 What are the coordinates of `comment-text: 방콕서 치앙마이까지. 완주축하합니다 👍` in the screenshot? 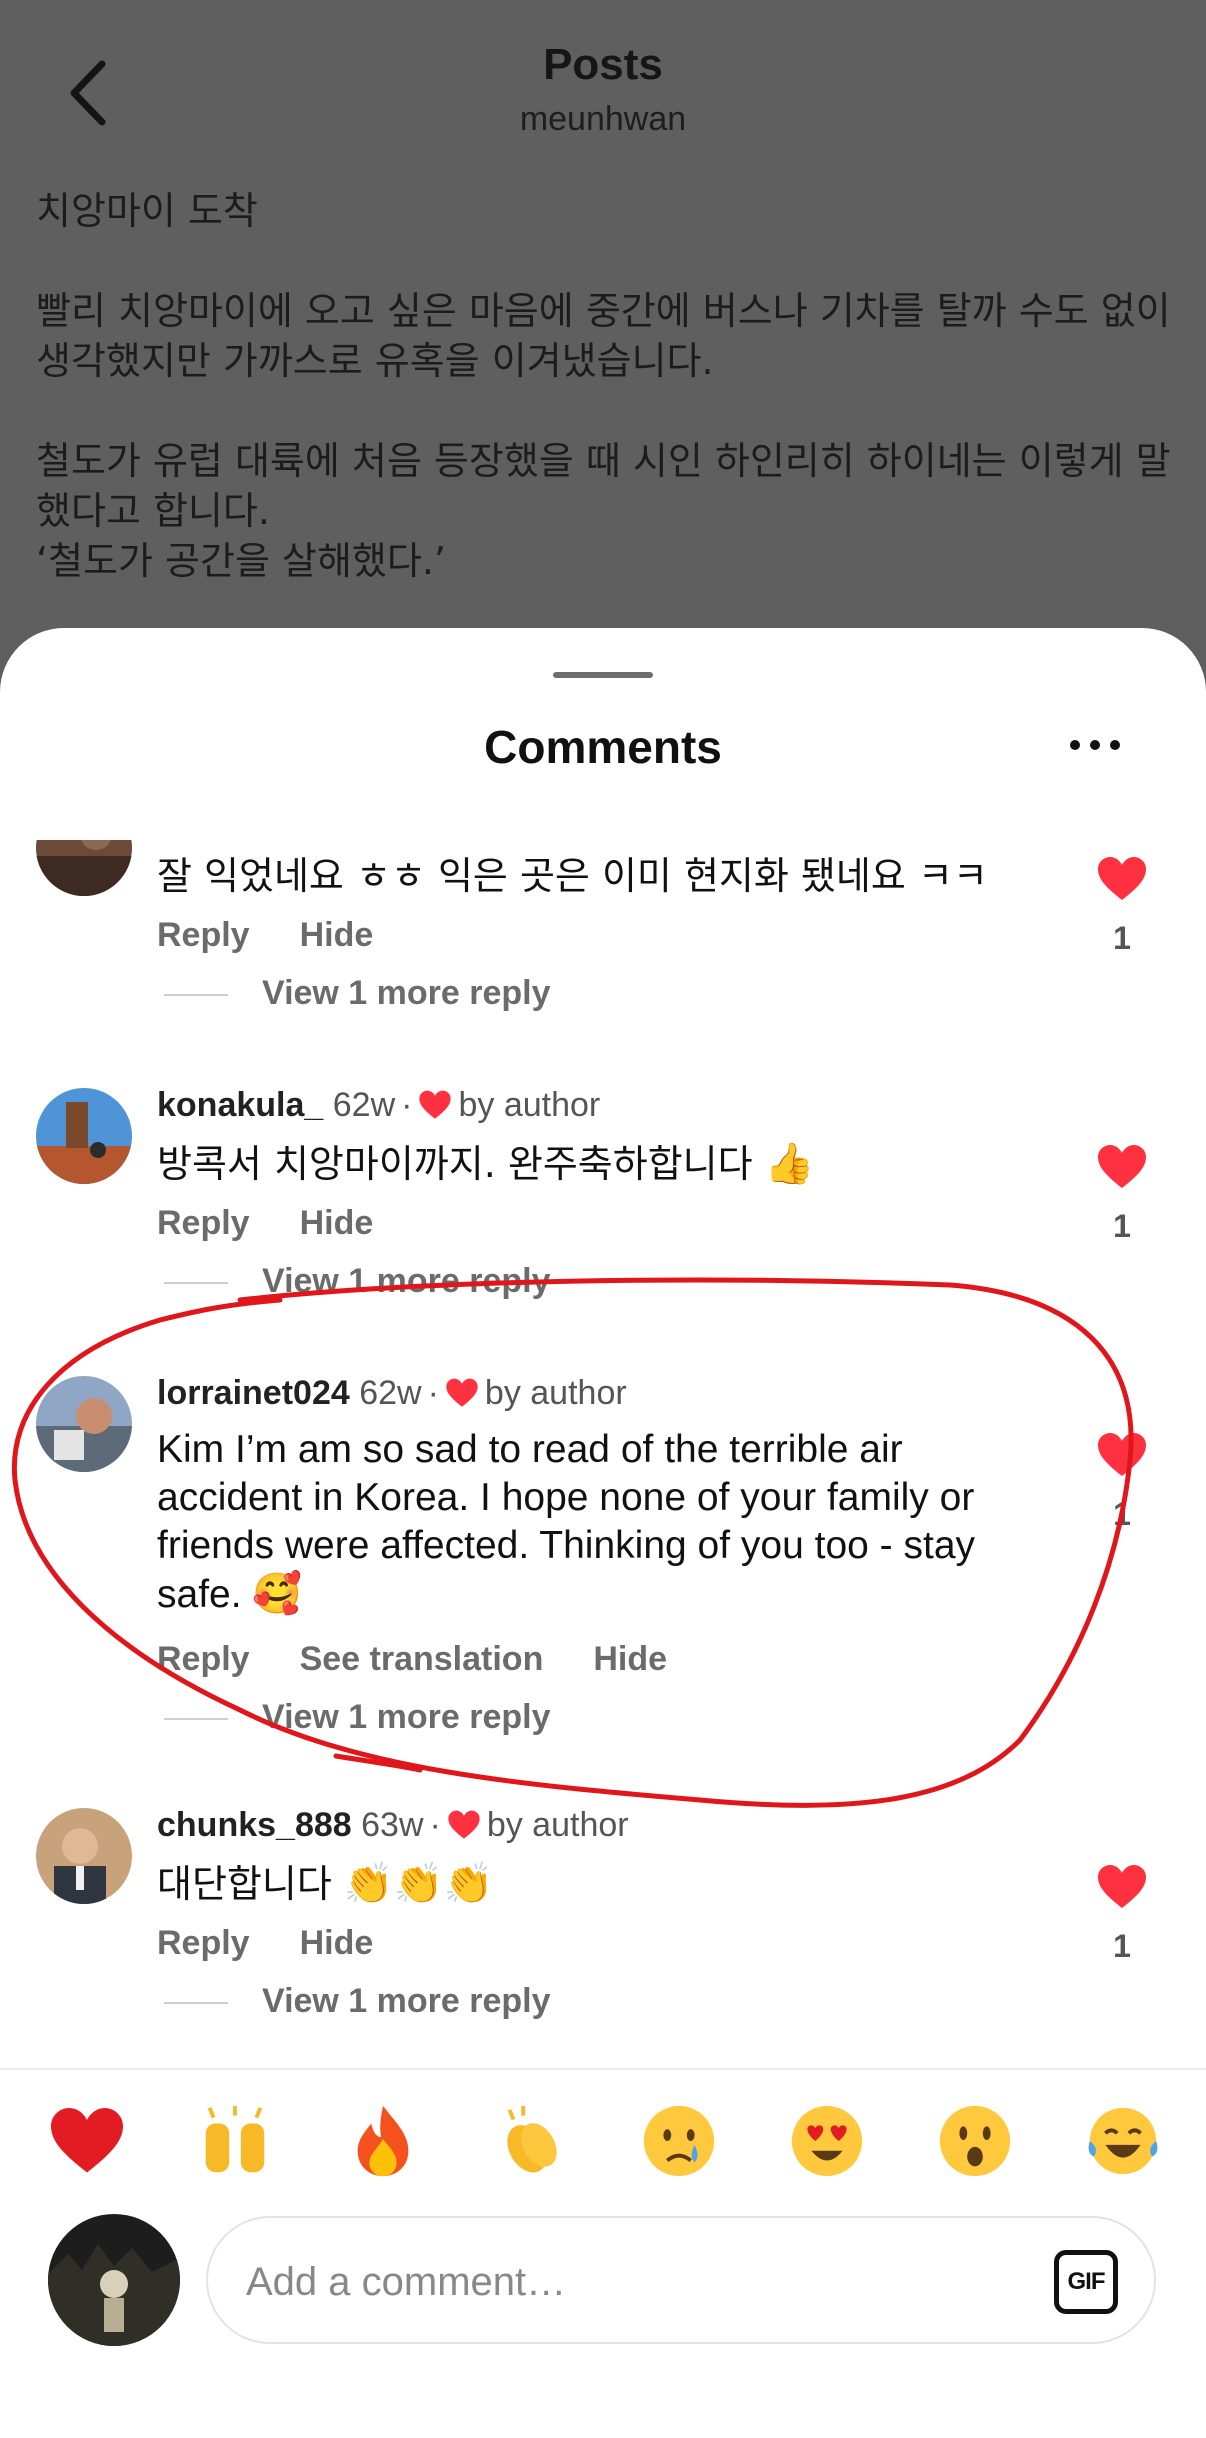 It's located at (597, 1164).